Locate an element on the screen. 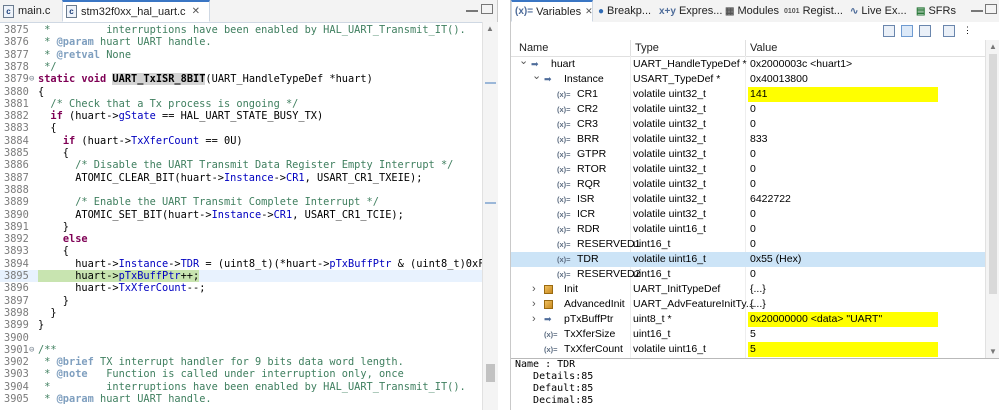 Image resolution: width=999 pixels, height=411 pixels. variable-row: ⌄ ➡ Instance USART_TypeDef * 0x40013800 is located at coordinates (755, 78).